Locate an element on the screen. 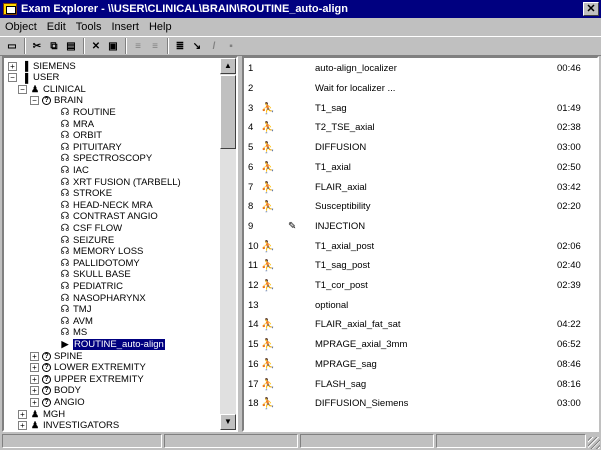 Image resolution: width=601 pixels, height=450 pixels. protocol-row: 15 ⛹ MPRAGE_axial_3mm 06:52 is located at coordinates (420, 345).